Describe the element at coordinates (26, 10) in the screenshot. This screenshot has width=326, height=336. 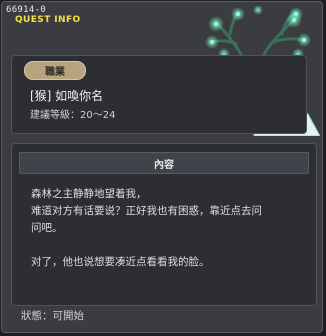
I see `quest-id: 66914-0` at that location.